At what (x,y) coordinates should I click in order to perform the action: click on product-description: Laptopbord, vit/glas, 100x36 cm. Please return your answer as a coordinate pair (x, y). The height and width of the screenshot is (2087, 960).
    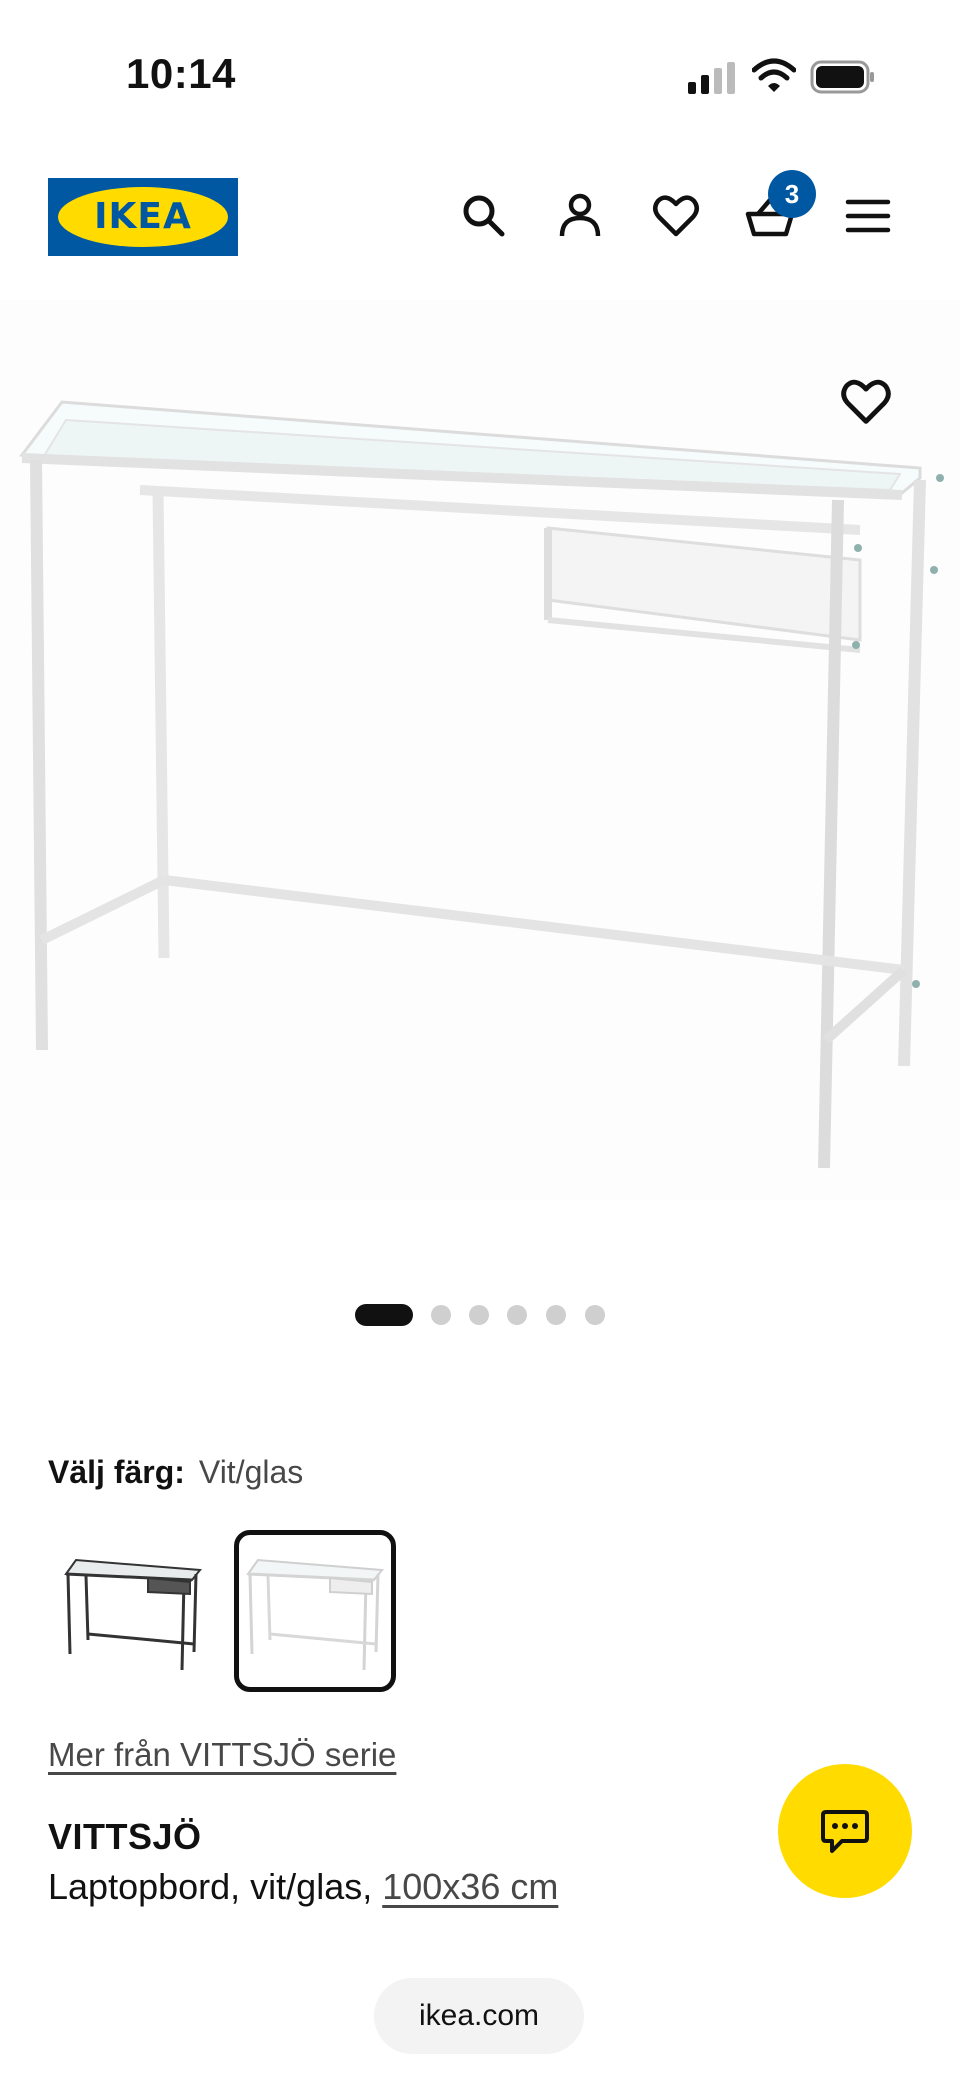
    Looking at the image, I should click on (303, 1887).